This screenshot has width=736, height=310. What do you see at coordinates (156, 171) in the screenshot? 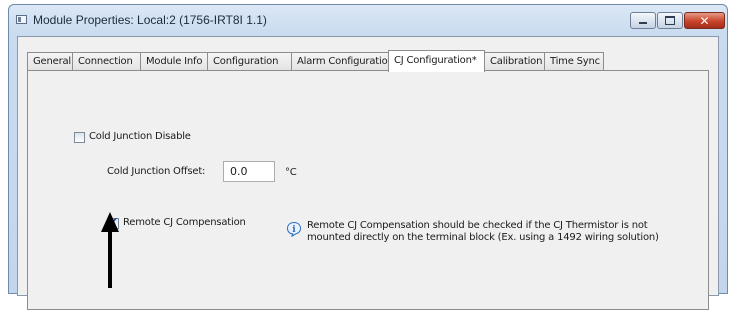
I see `cold-junction-offset-label: Cold Junction Offset:` at bounding box center [156, 171].